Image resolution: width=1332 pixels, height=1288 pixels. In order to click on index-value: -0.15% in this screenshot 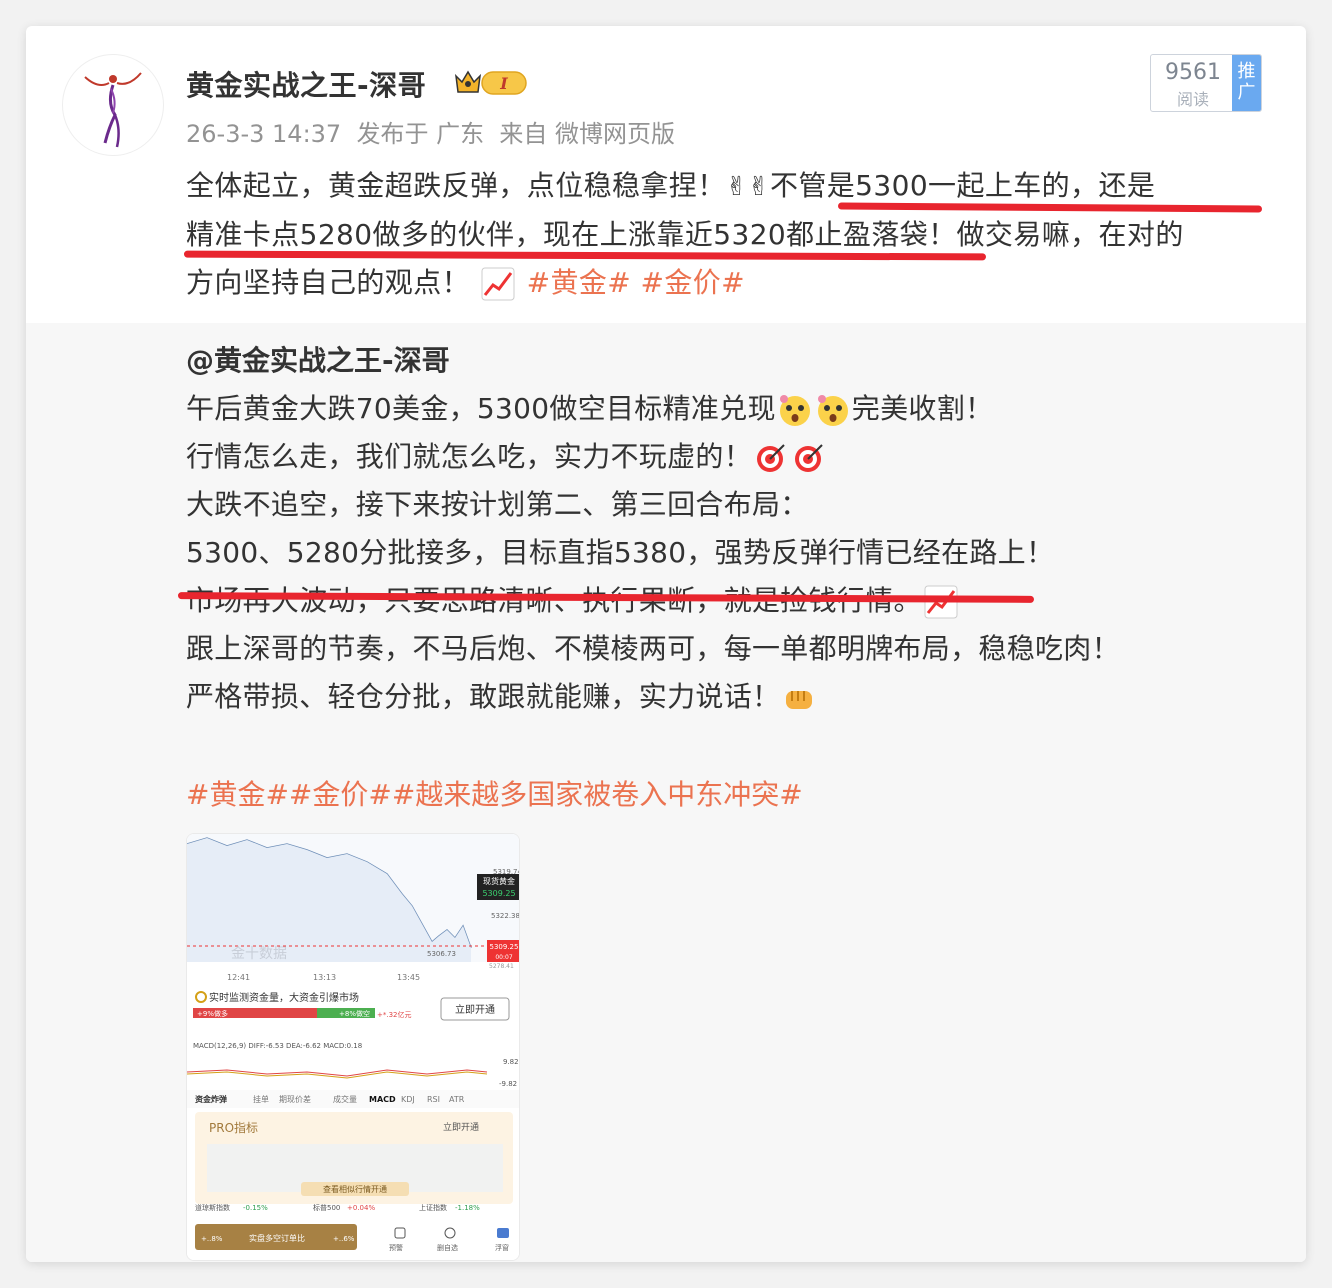, I will do `click(255, 1208)`.